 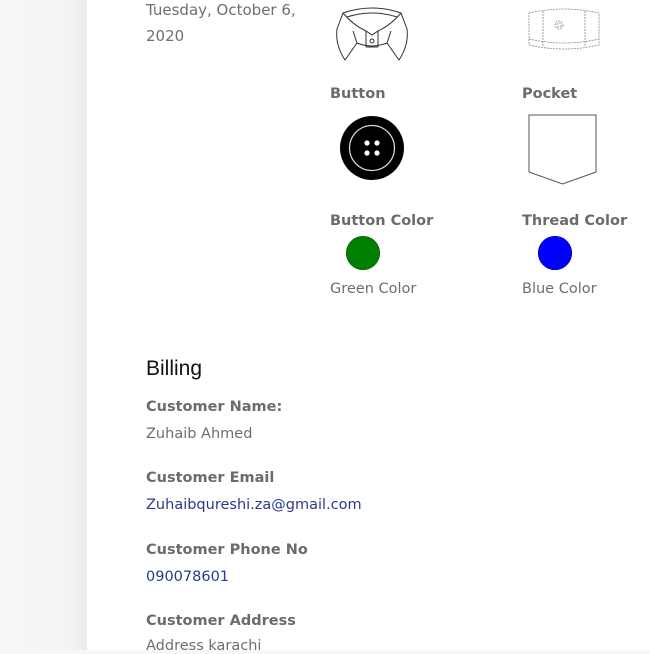 What do you see at coordinates (382, 221) in the screenshot?
I see `button-color-label: Button Color` at bounding box center [382, 221].